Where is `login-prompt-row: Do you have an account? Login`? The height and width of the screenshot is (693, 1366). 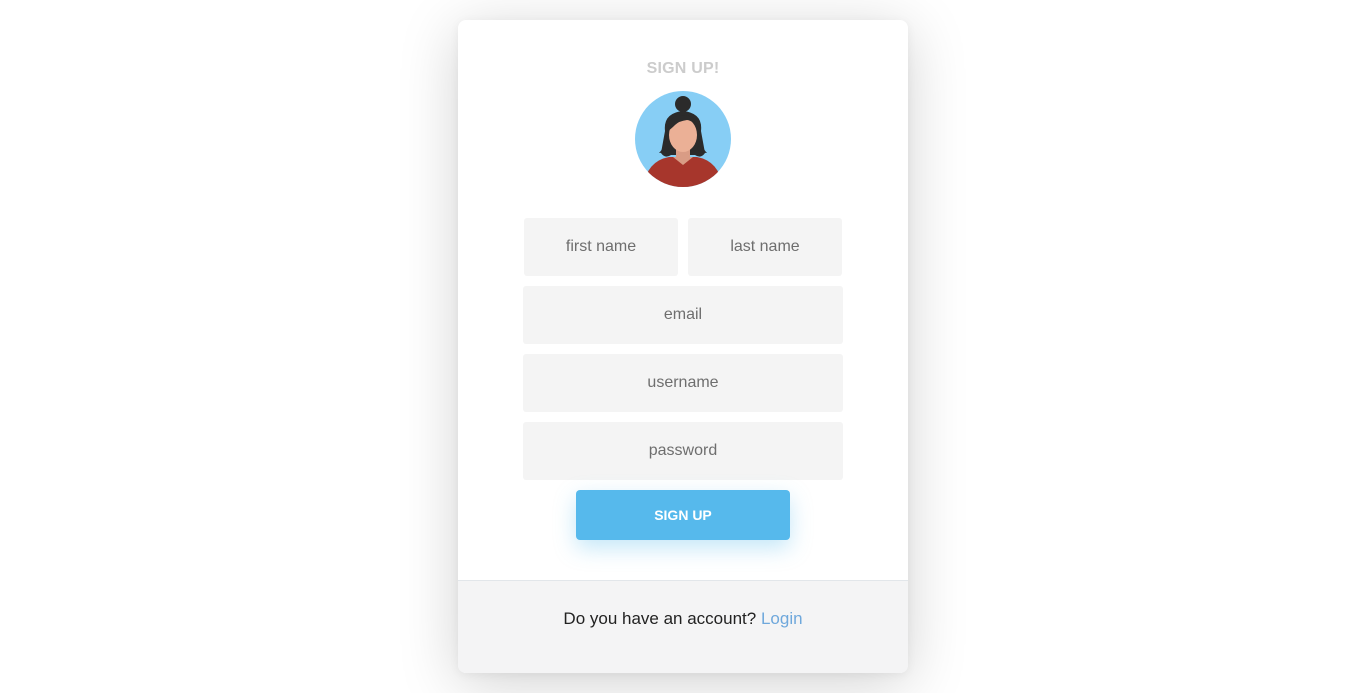 login-prompt-row: Do you have an account? Login is located at coordinates (683, 619).